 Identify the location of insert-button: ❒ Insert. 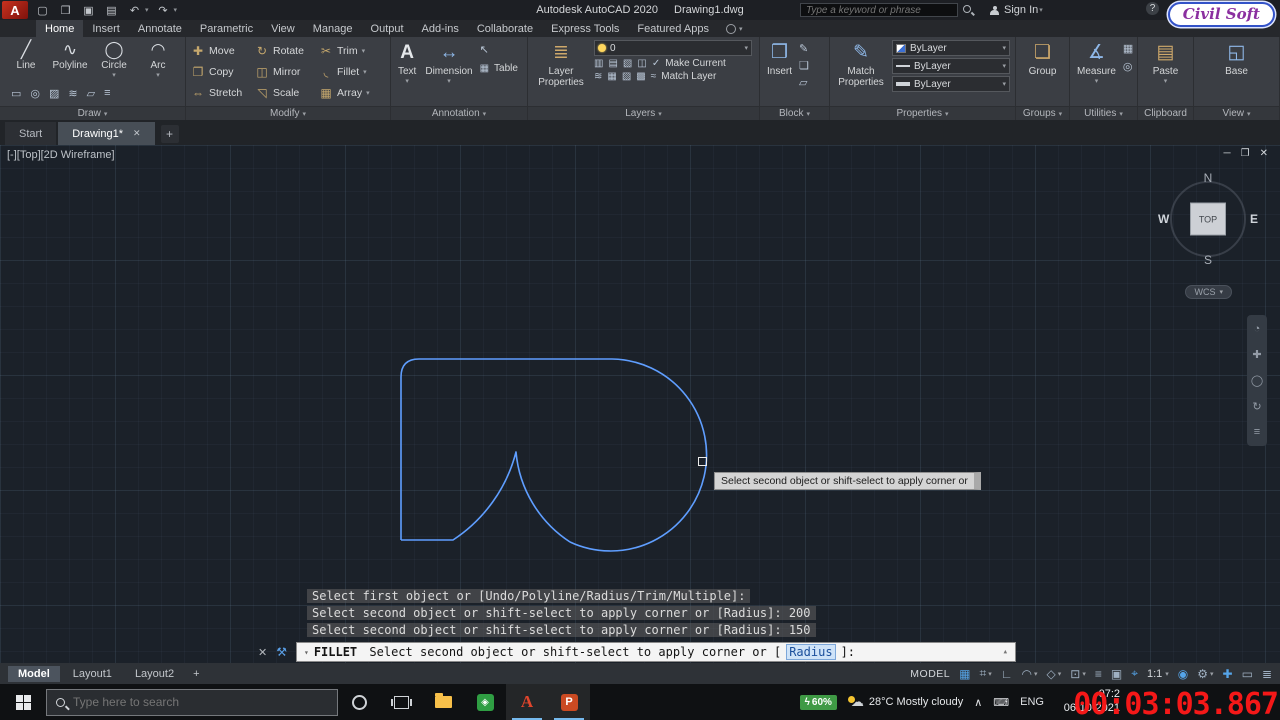
(779, 59).